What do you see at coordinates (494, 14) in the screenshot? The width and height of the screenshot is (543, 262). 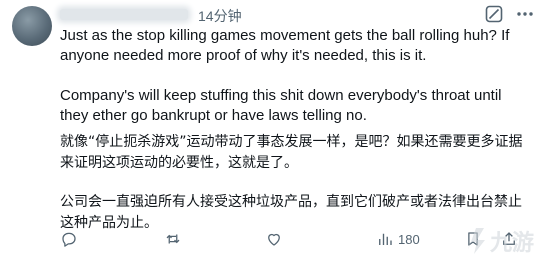 I see `grok-slash-icon` at bounding box center [494, 14].